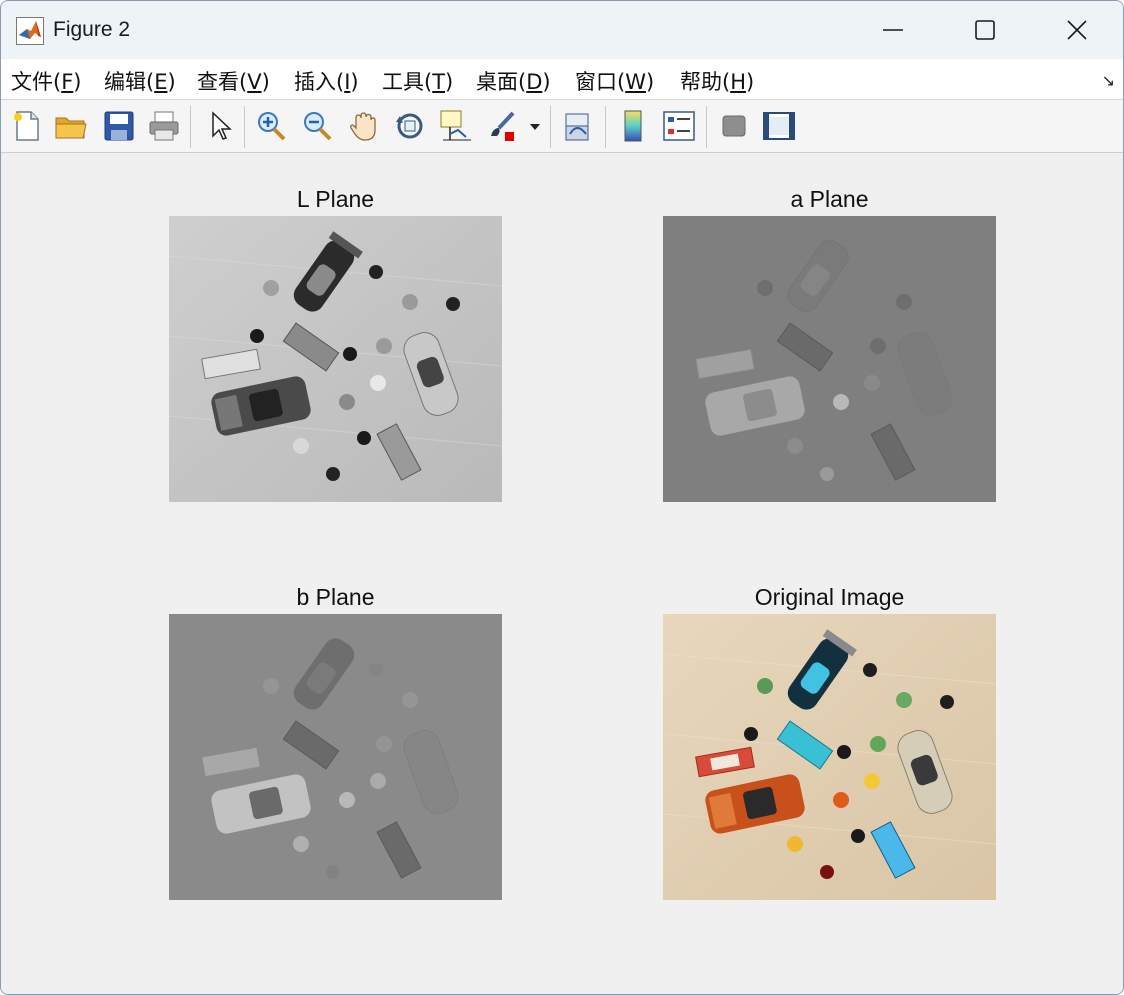 This screenshot has height=995, width=1124. What do you see at coordinates (30, 31) in the screenshot?
I see `matlab-logo-icon` at bounding box center [30, 31].